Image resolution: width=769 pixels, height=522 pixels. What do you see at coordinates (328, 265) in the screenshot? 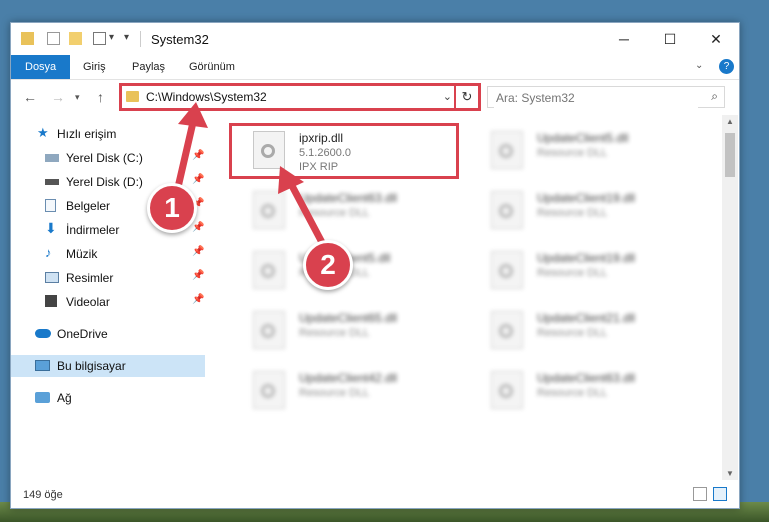
I see `callout-step-2: 2` at bounding box center [328, 265].